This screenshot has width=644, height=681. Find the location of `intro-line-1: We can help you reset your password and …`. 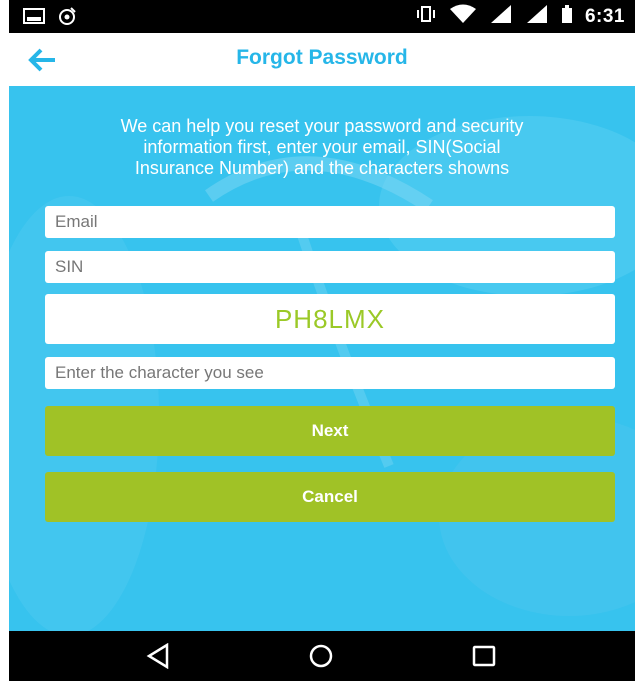

intro-line-1: We can help you reset your password and … is located at coordinates (322, 126).